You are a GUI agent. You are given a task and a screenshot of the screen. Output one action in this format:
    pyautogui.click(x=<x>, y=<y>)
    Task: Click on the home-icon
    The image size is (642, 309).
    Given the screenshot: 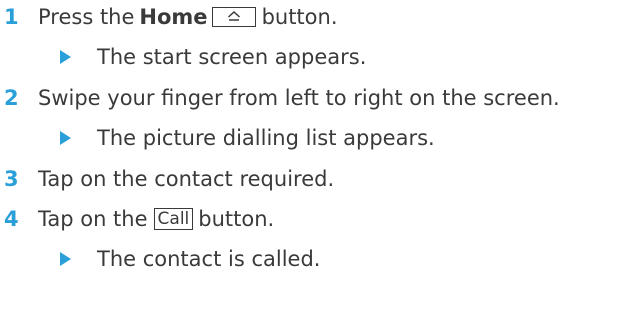 What is the action you would take?
    pyautogui.click(x=233, y=15)
    